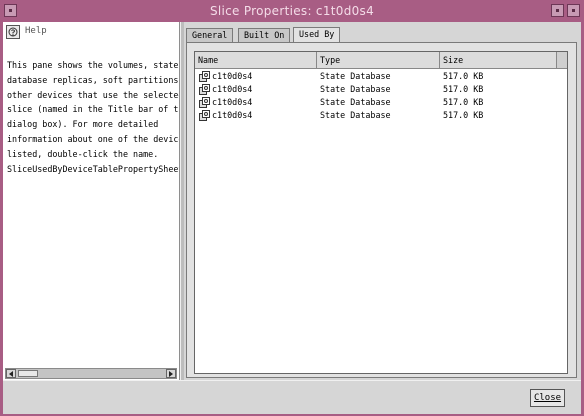 This screenshot has height=416, width=584. What do you see at coordinates (210, 35) in the screenshot?
I see `tab-general: General` at bounding box center [210, 35].